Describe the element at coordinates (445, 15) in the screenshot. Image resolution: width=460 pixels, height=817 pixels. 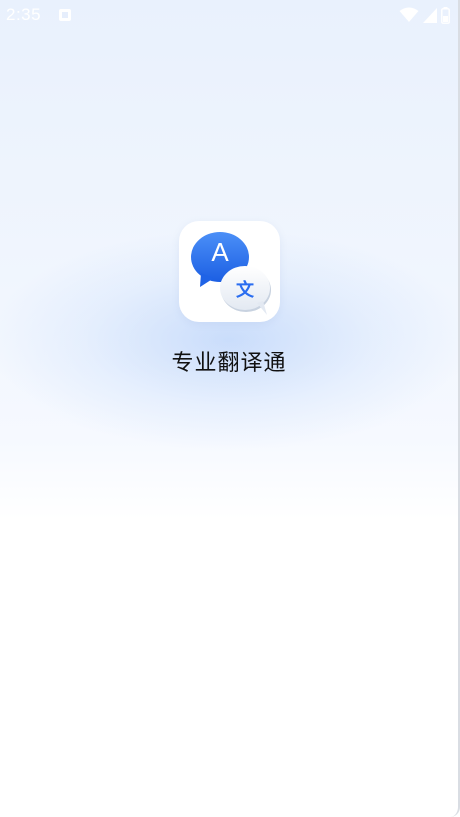
I see `battery-icon` at that location.